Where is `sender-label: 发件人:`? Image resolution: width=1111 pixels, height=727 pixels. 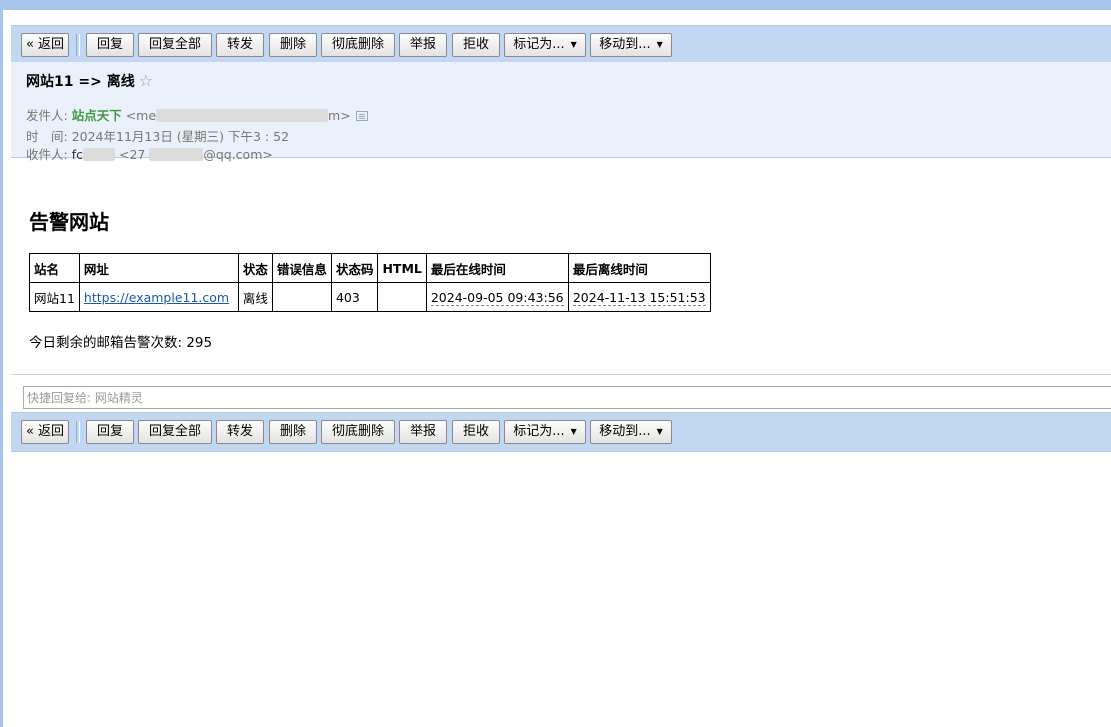
sender-label: 发件人: is located at coordinates (47, 115).